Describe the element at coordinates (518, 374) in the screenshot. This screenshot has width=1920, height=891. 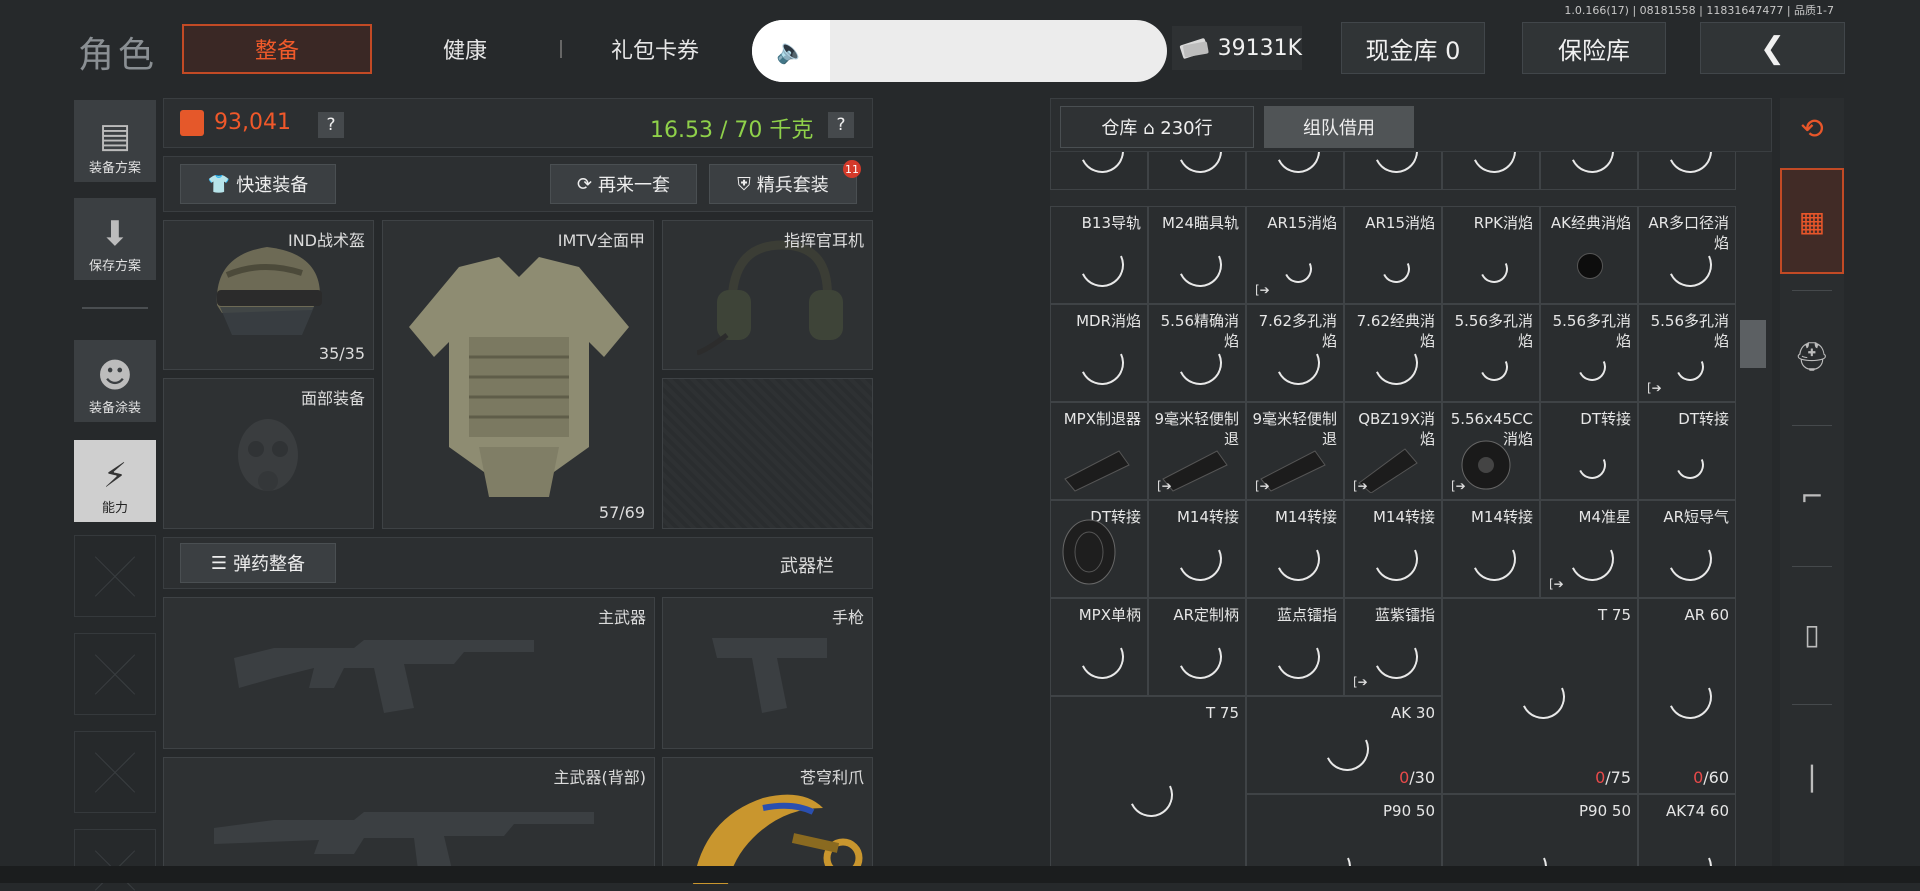
I see `armor-slot: IMTV全面甲 57/69` at that location.